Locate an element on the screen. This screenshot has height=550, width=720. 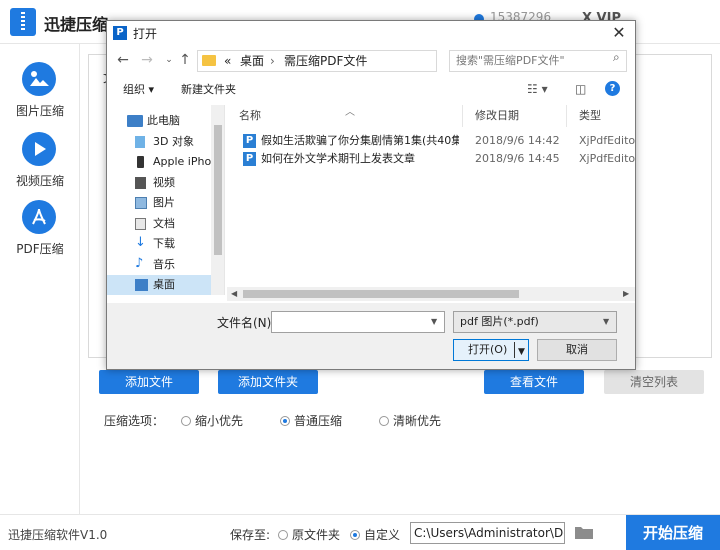
address-prefix: « is located at coordinates (227, 61).